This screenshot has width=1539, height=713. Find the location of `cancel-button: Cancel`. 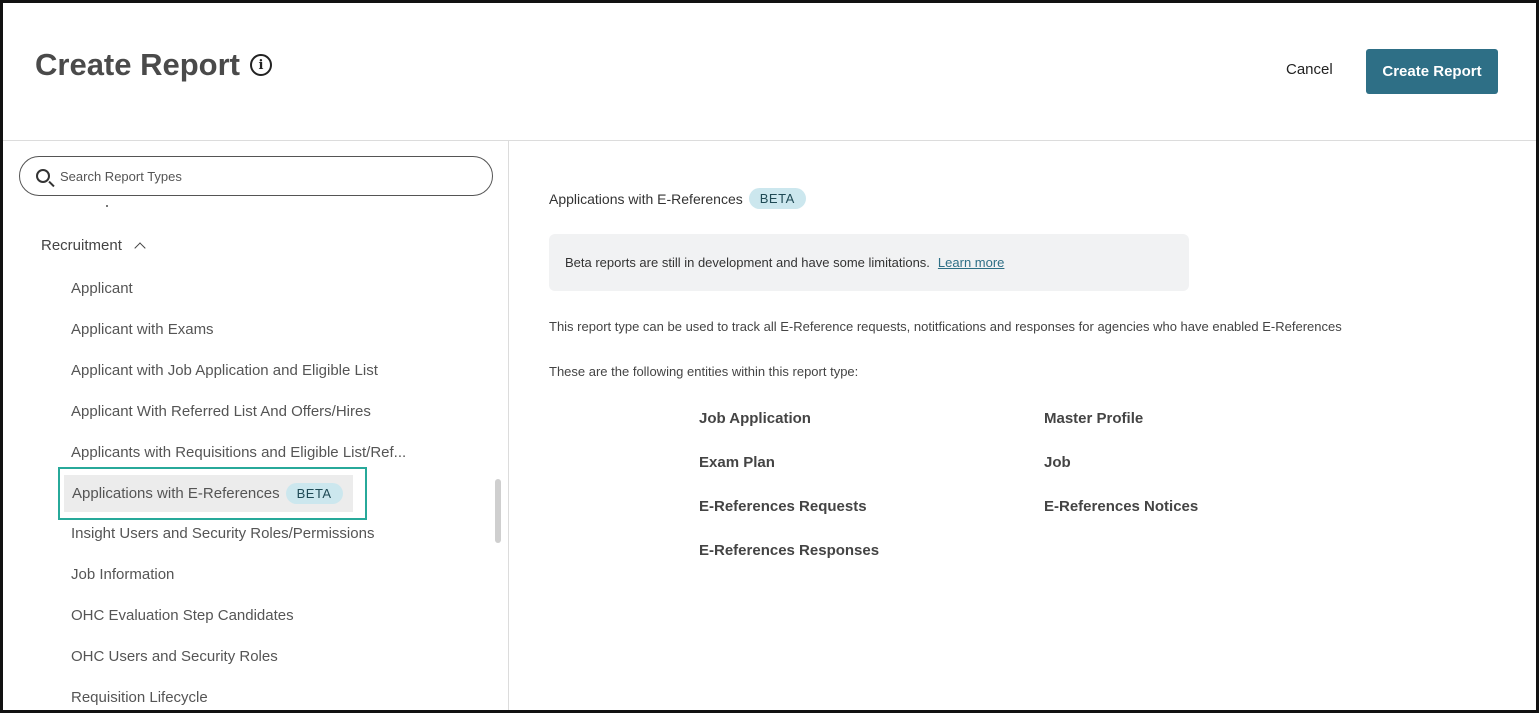

cancel-button: Cancel is located at coordinates (1309, 69).